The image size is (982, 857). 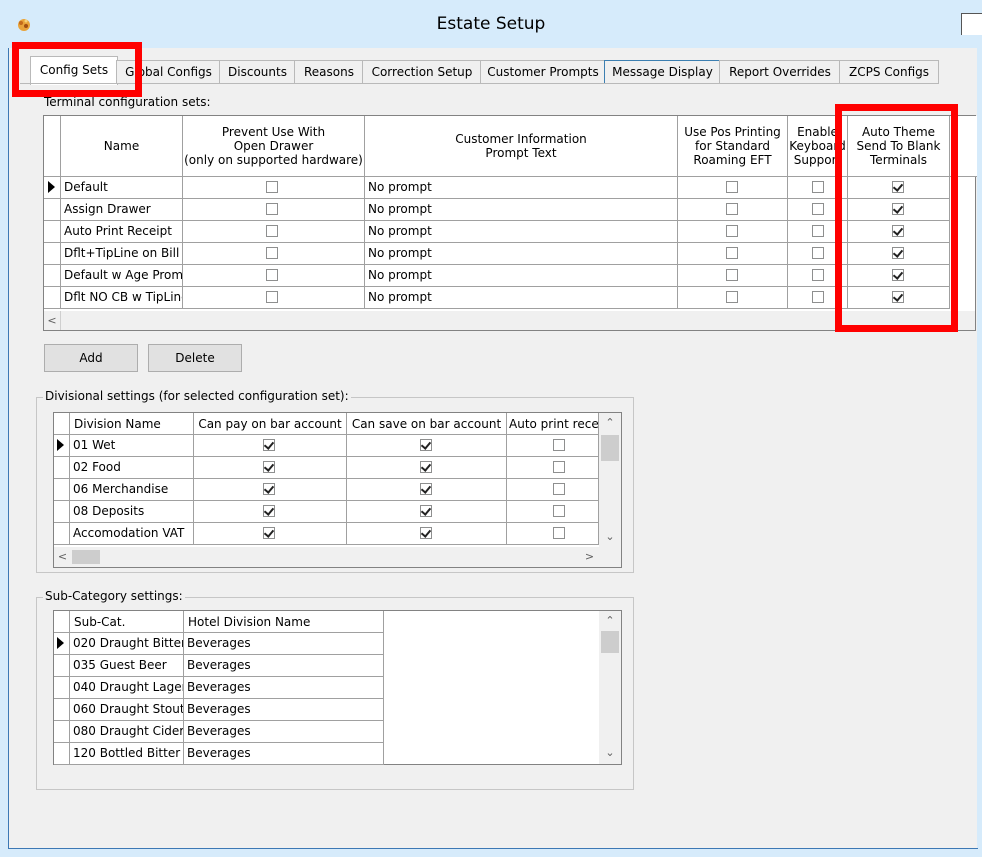 What do you see at coordinates (257, 72) in the screenshot?
I see `tab-discounts: Discounts` at bounding box center [257, 72].